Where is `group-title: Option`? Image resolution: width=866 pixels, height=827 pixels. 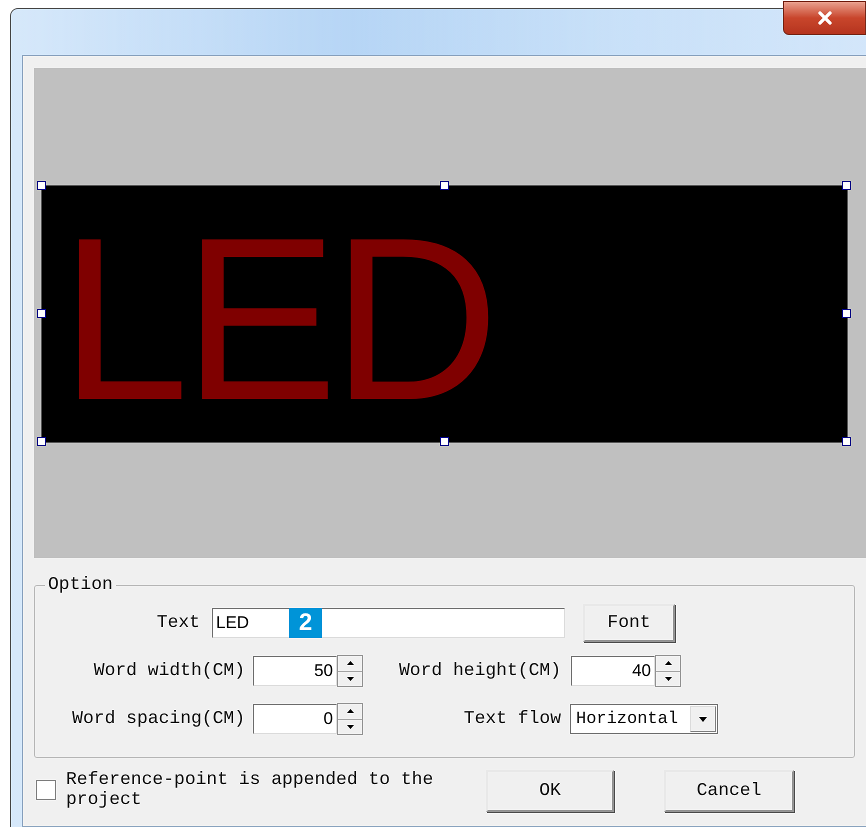
group-title: Option is located at coordinates (80, 585).